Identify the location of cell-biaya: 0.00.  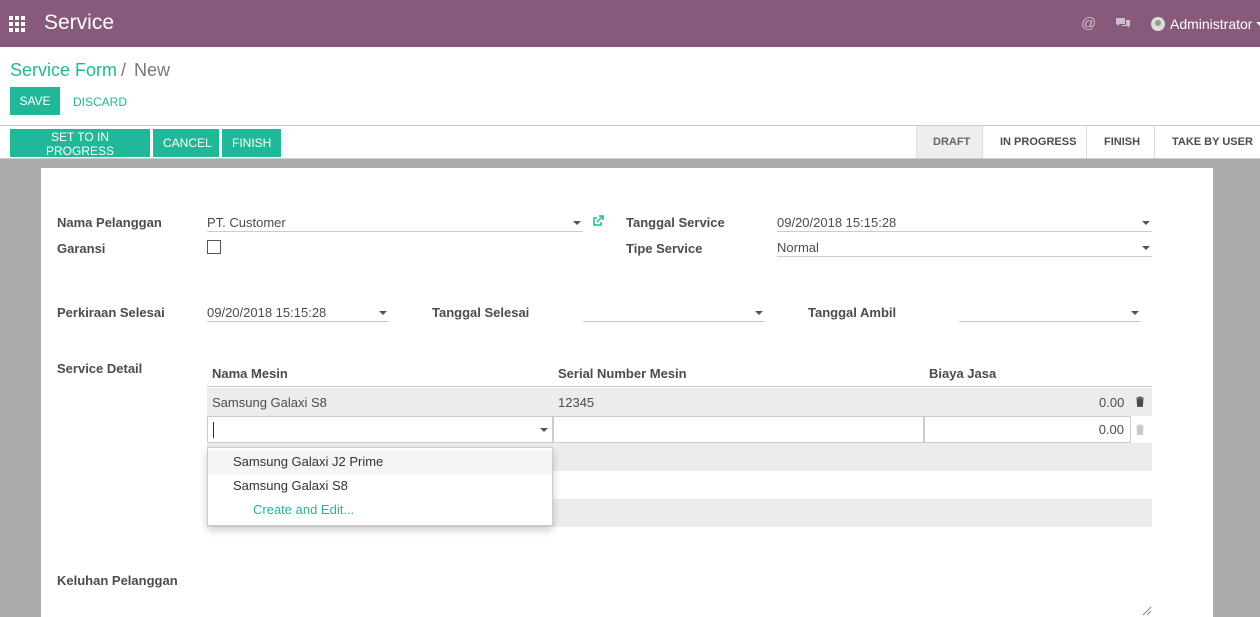
(1112, 402).